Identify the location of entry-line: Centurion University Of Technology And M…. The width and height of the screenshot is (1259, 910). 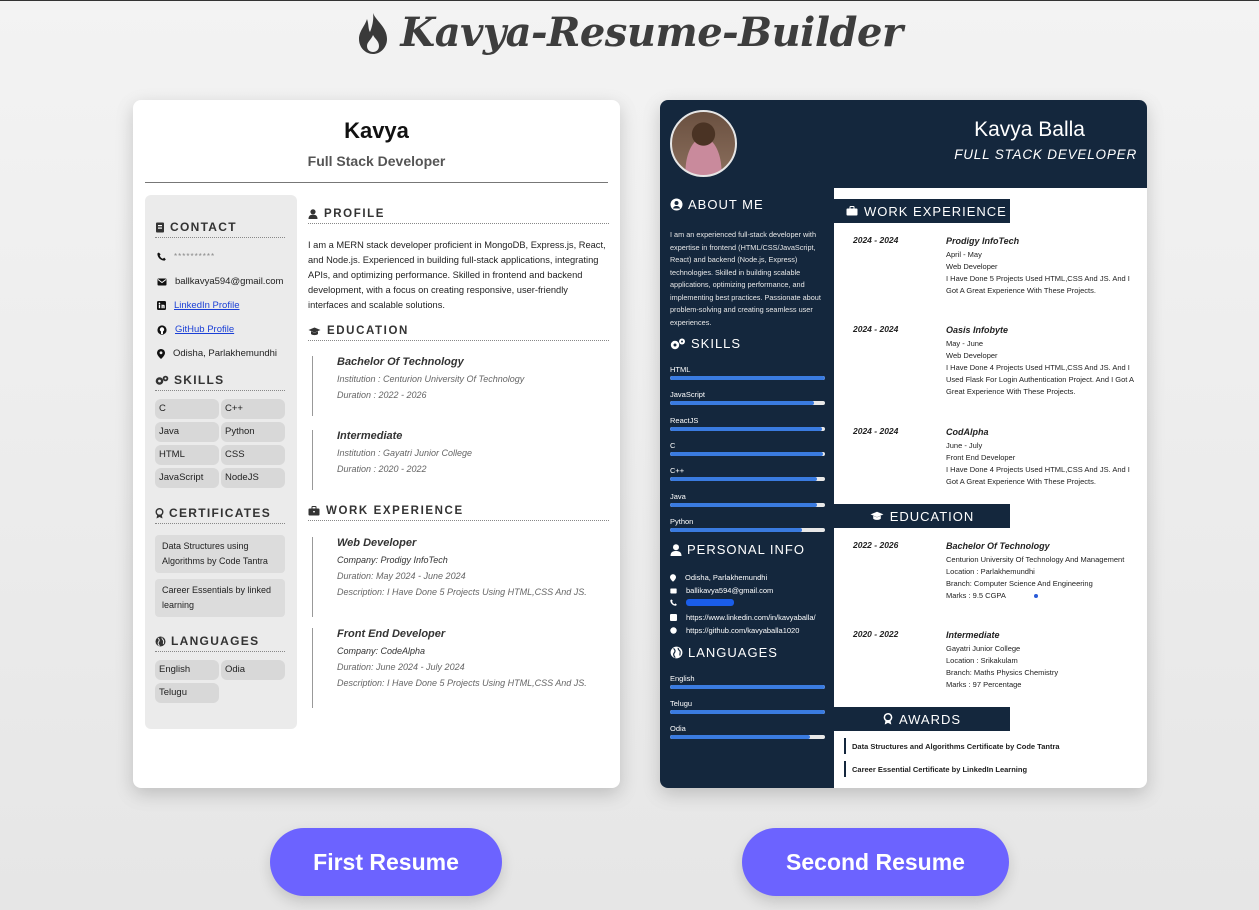
(1035, 559).